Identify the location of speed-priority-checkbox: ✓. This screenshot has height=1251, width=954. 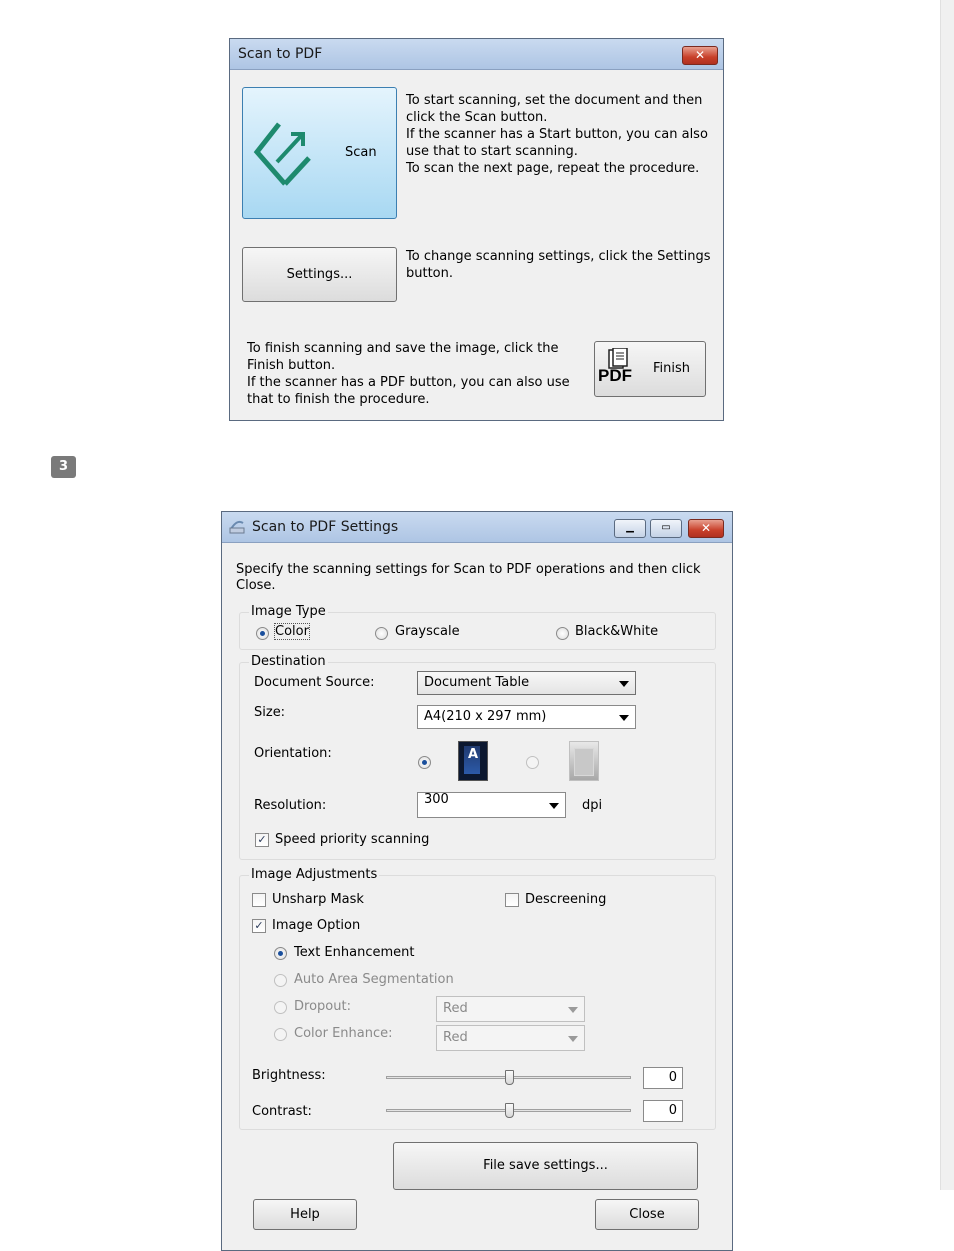
(262, 840).